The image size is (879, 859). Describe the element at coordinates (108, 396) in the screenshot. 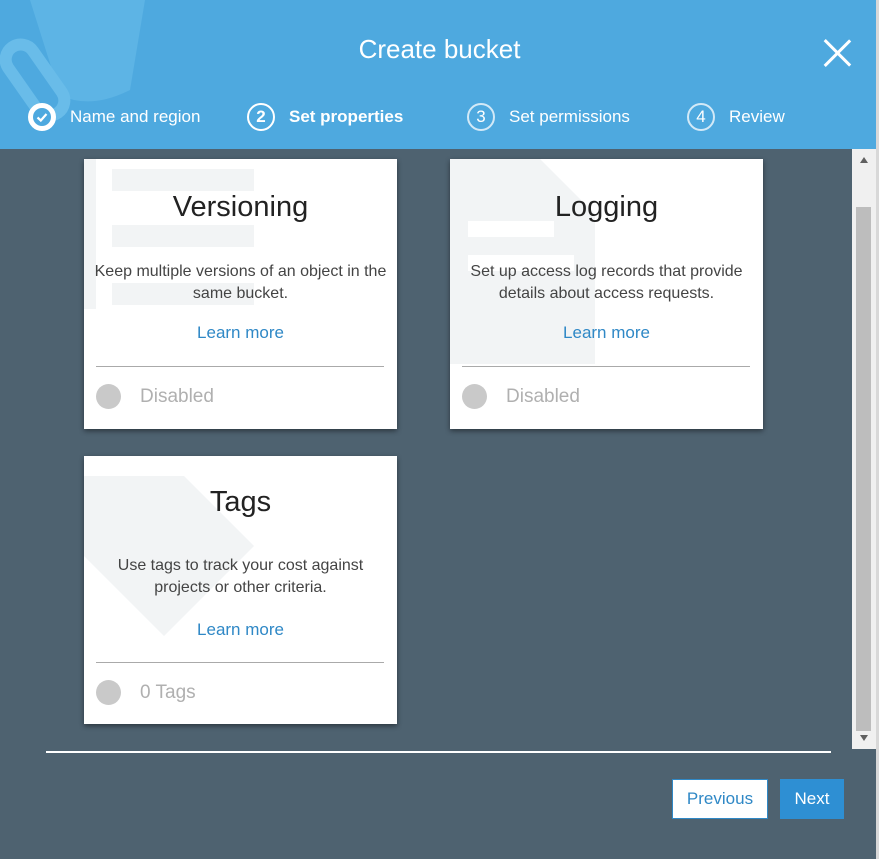

I see `versioning-toggle` at that location.